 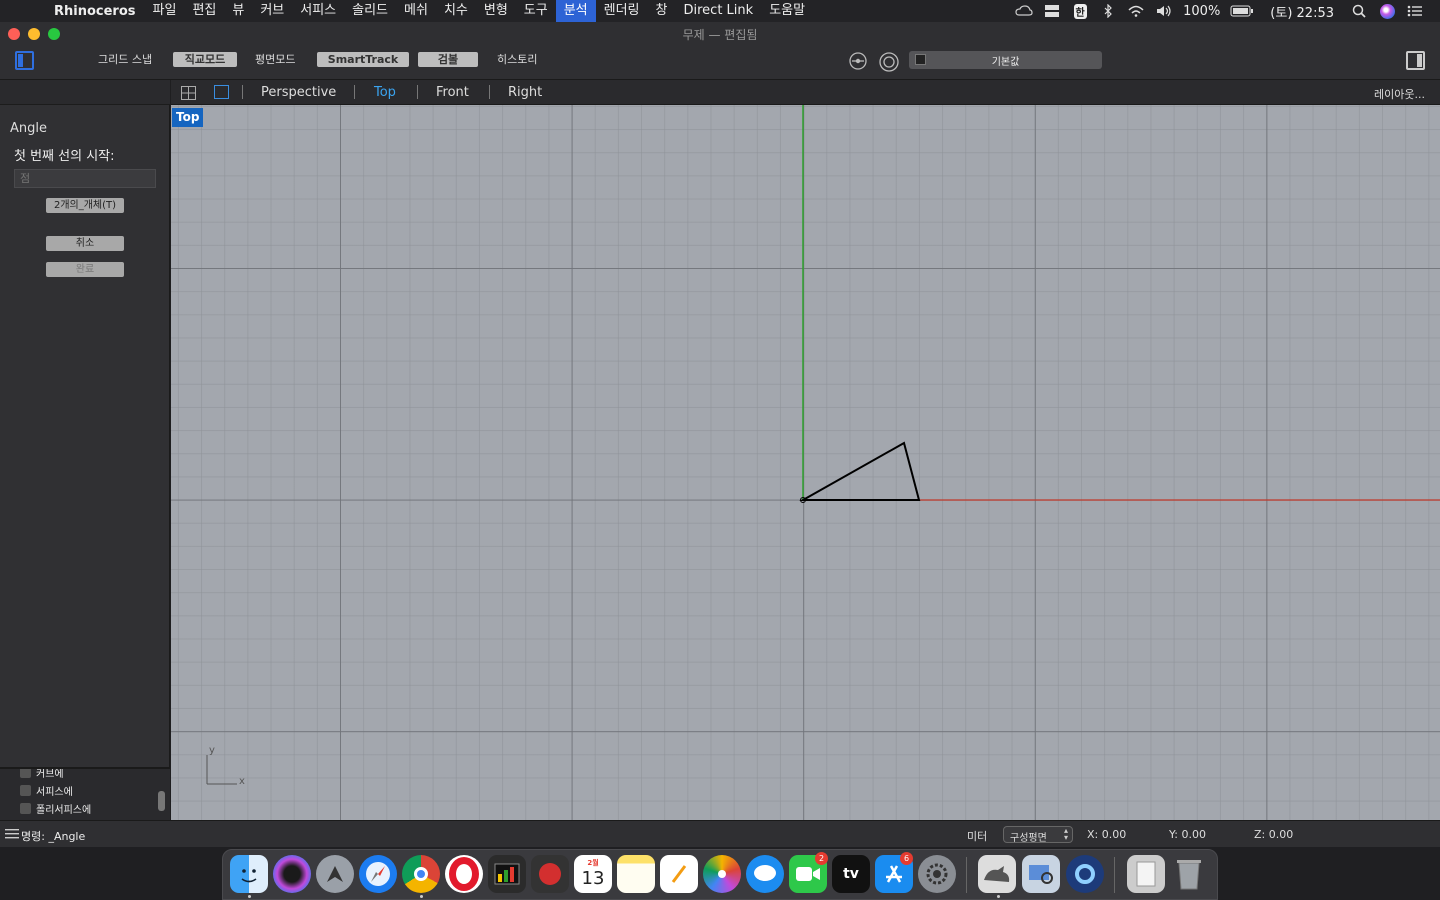 I want to click on tab-right: Right, so click(x=525, y=92).